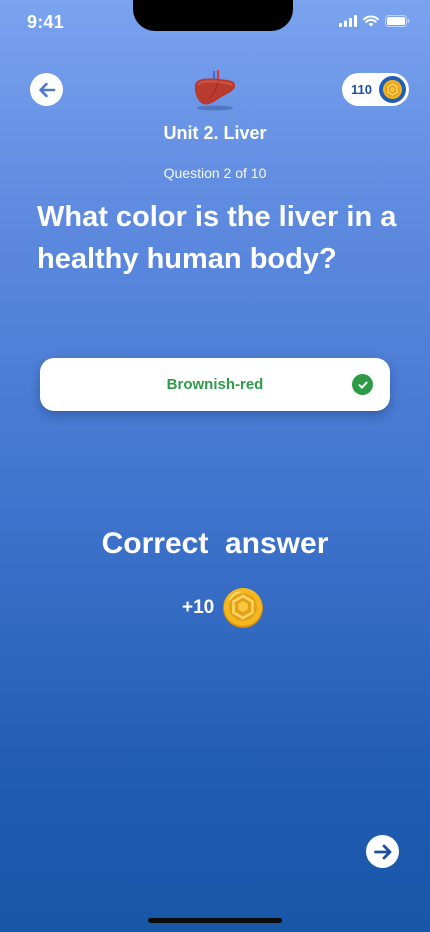 This screenshot has width=430, height=932. I want to click on reward-row: +10, so click(223, 608).